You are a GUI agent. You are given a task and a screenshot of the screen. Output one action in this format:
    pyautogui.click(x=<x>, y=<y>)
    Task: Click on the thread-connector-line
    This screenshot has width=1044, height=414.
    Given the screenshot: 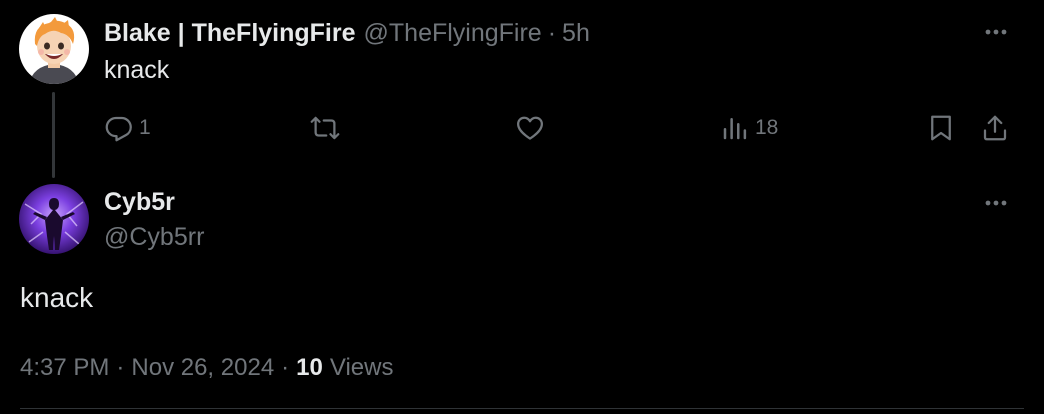 What is the action you would take?
    pyautogui.click(x=53, y=135)
    